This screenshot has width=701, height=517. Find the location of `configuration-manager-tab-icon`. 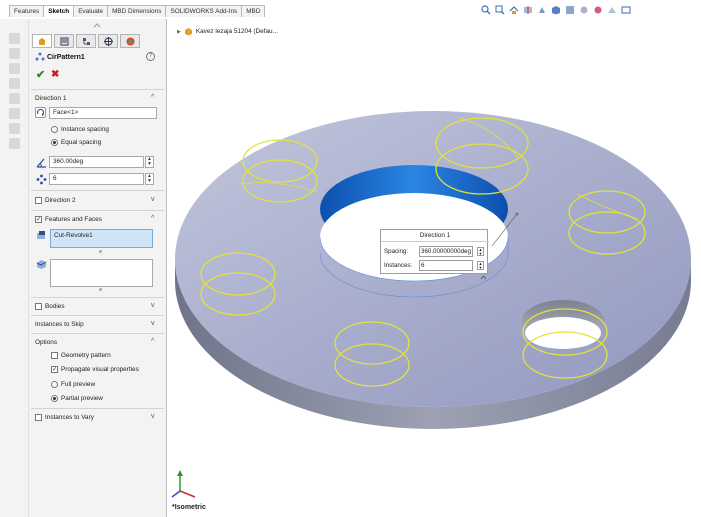

configuration-manager-tab-icon is located at coordinates (86, 41).